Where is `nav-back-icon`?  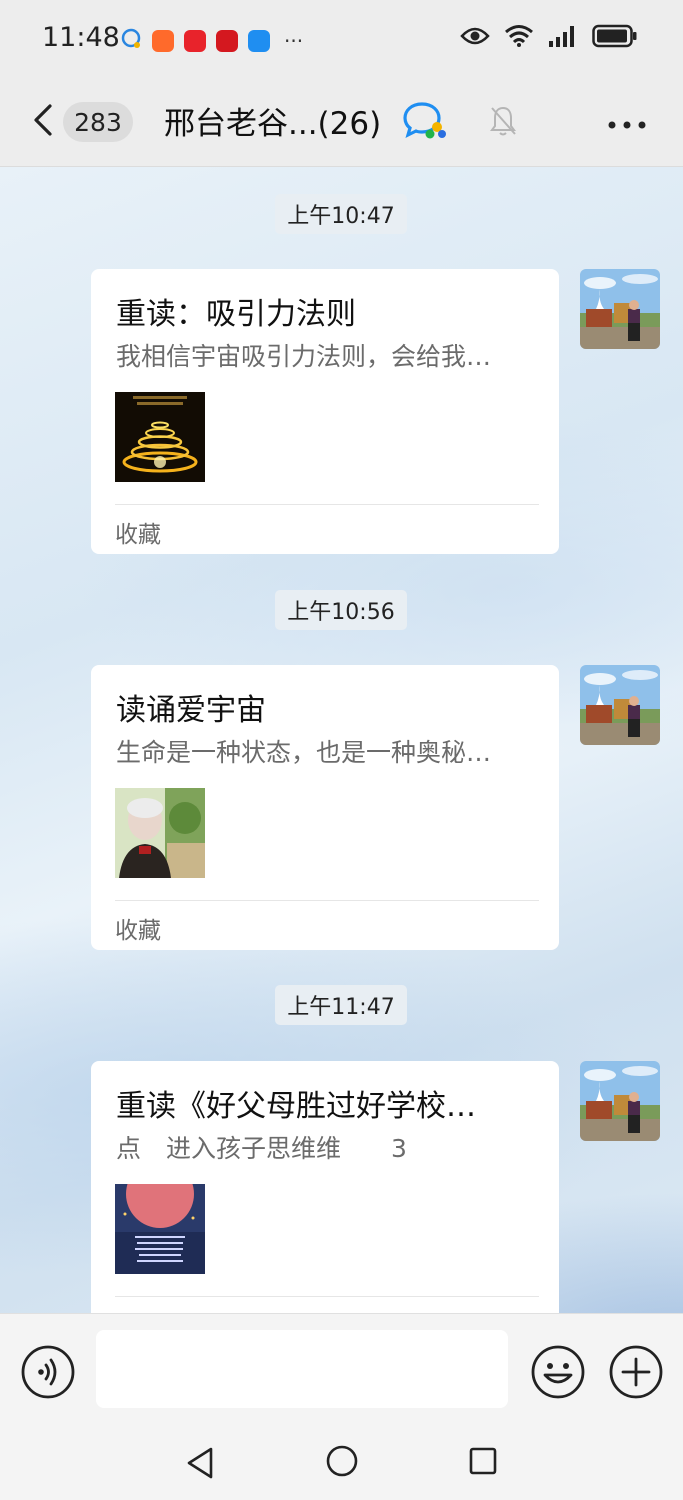 nav-back-icon is located at coordinates (200, 1465).